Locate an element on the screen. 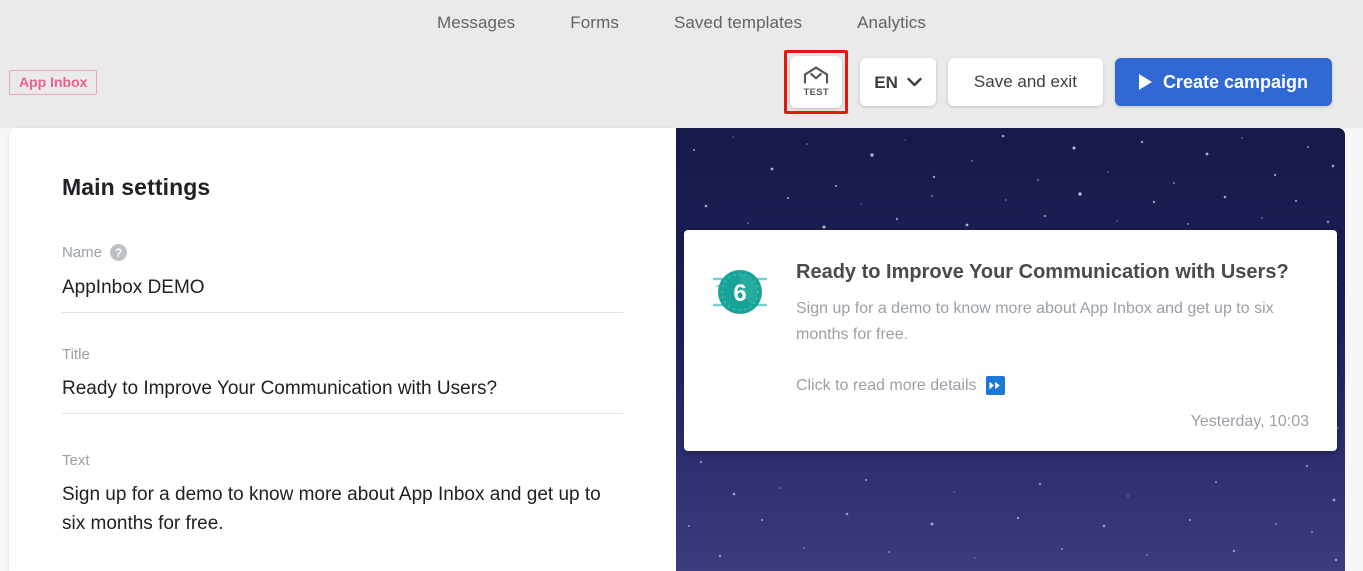 This screenshot has height=571, width=1363. test-button-label: TEST is located at coordinates (816, 93).